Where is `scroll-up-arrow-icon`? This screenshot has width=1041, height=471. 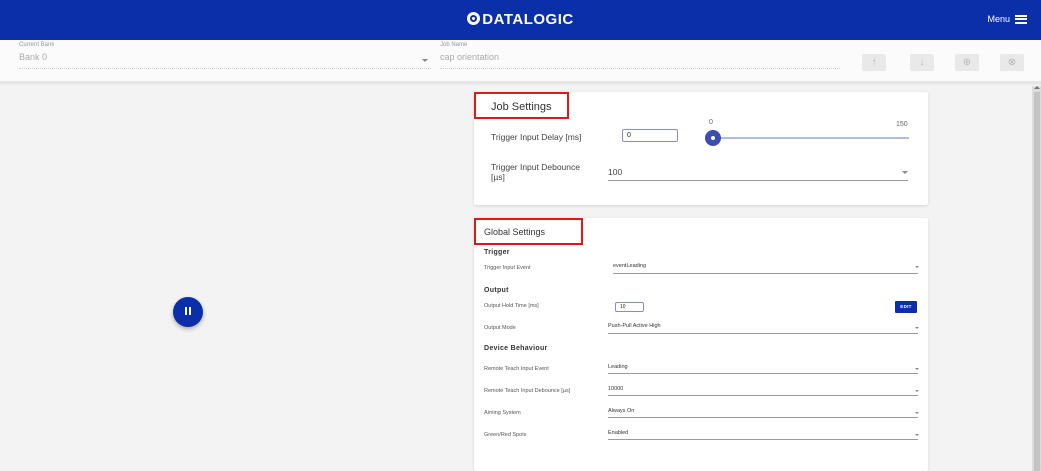 scroll-up-arrow-icon is located at coordinates (1037, 87).